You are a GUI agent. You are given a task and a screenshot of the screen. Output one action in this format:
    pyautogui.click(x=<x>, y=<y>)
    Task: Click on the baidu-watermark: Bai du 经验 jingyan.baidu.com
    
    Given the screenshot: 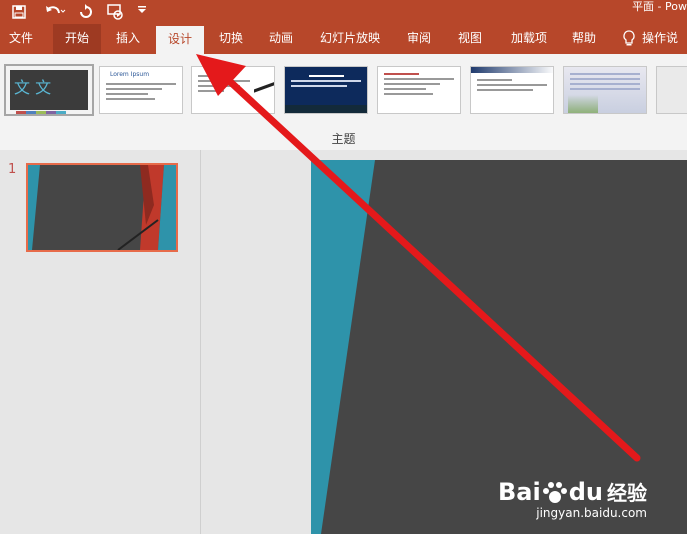 What is the action you would take?
    pyautogui.click(x=572, y=499)
    